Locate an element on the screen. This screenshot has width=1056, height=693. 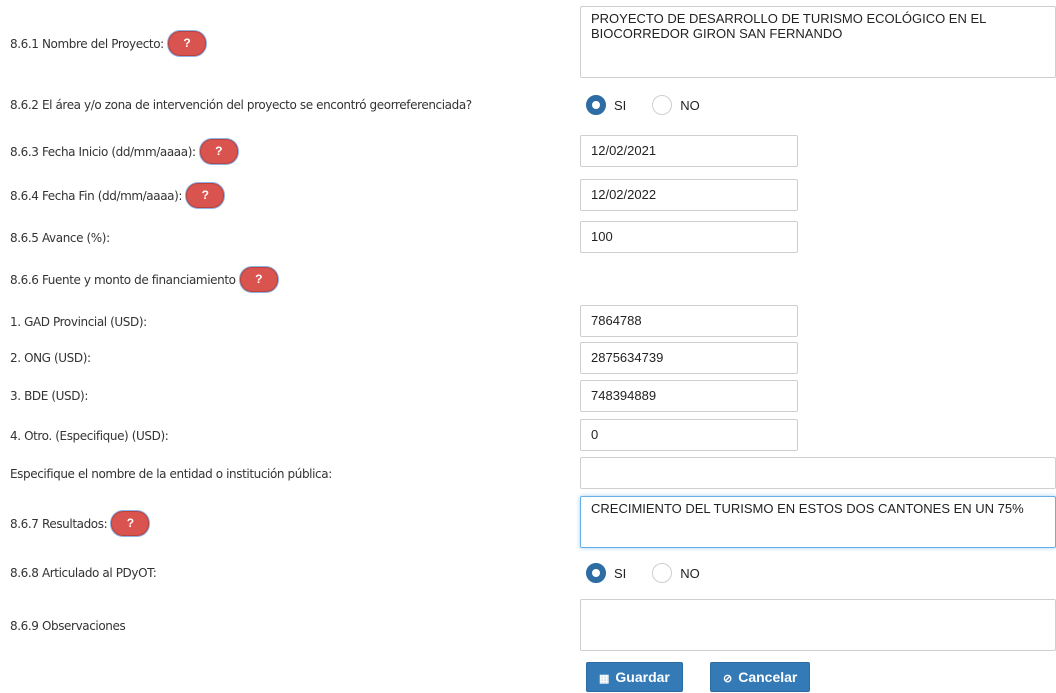
label-bde: 3. BDE (USD): is located at coordinates (49, 396).